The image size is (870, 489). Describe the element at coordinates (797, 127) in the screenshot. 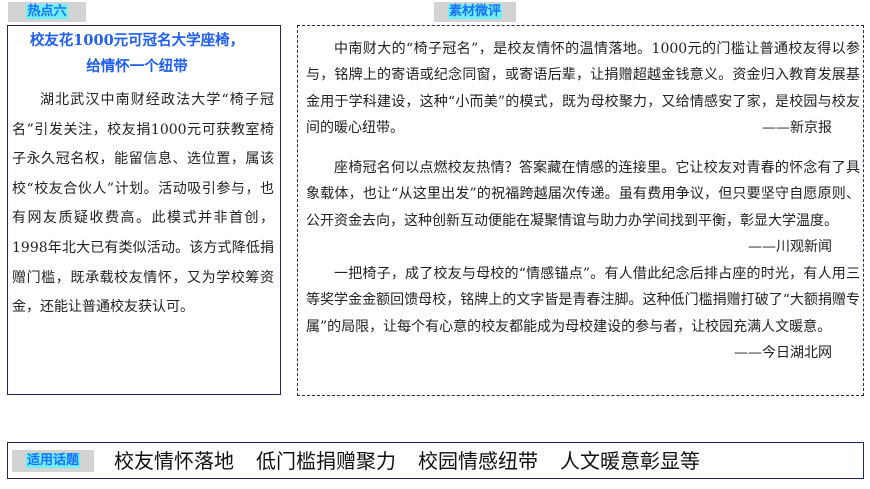

I see `commentary-source: ——新京报` at that location.